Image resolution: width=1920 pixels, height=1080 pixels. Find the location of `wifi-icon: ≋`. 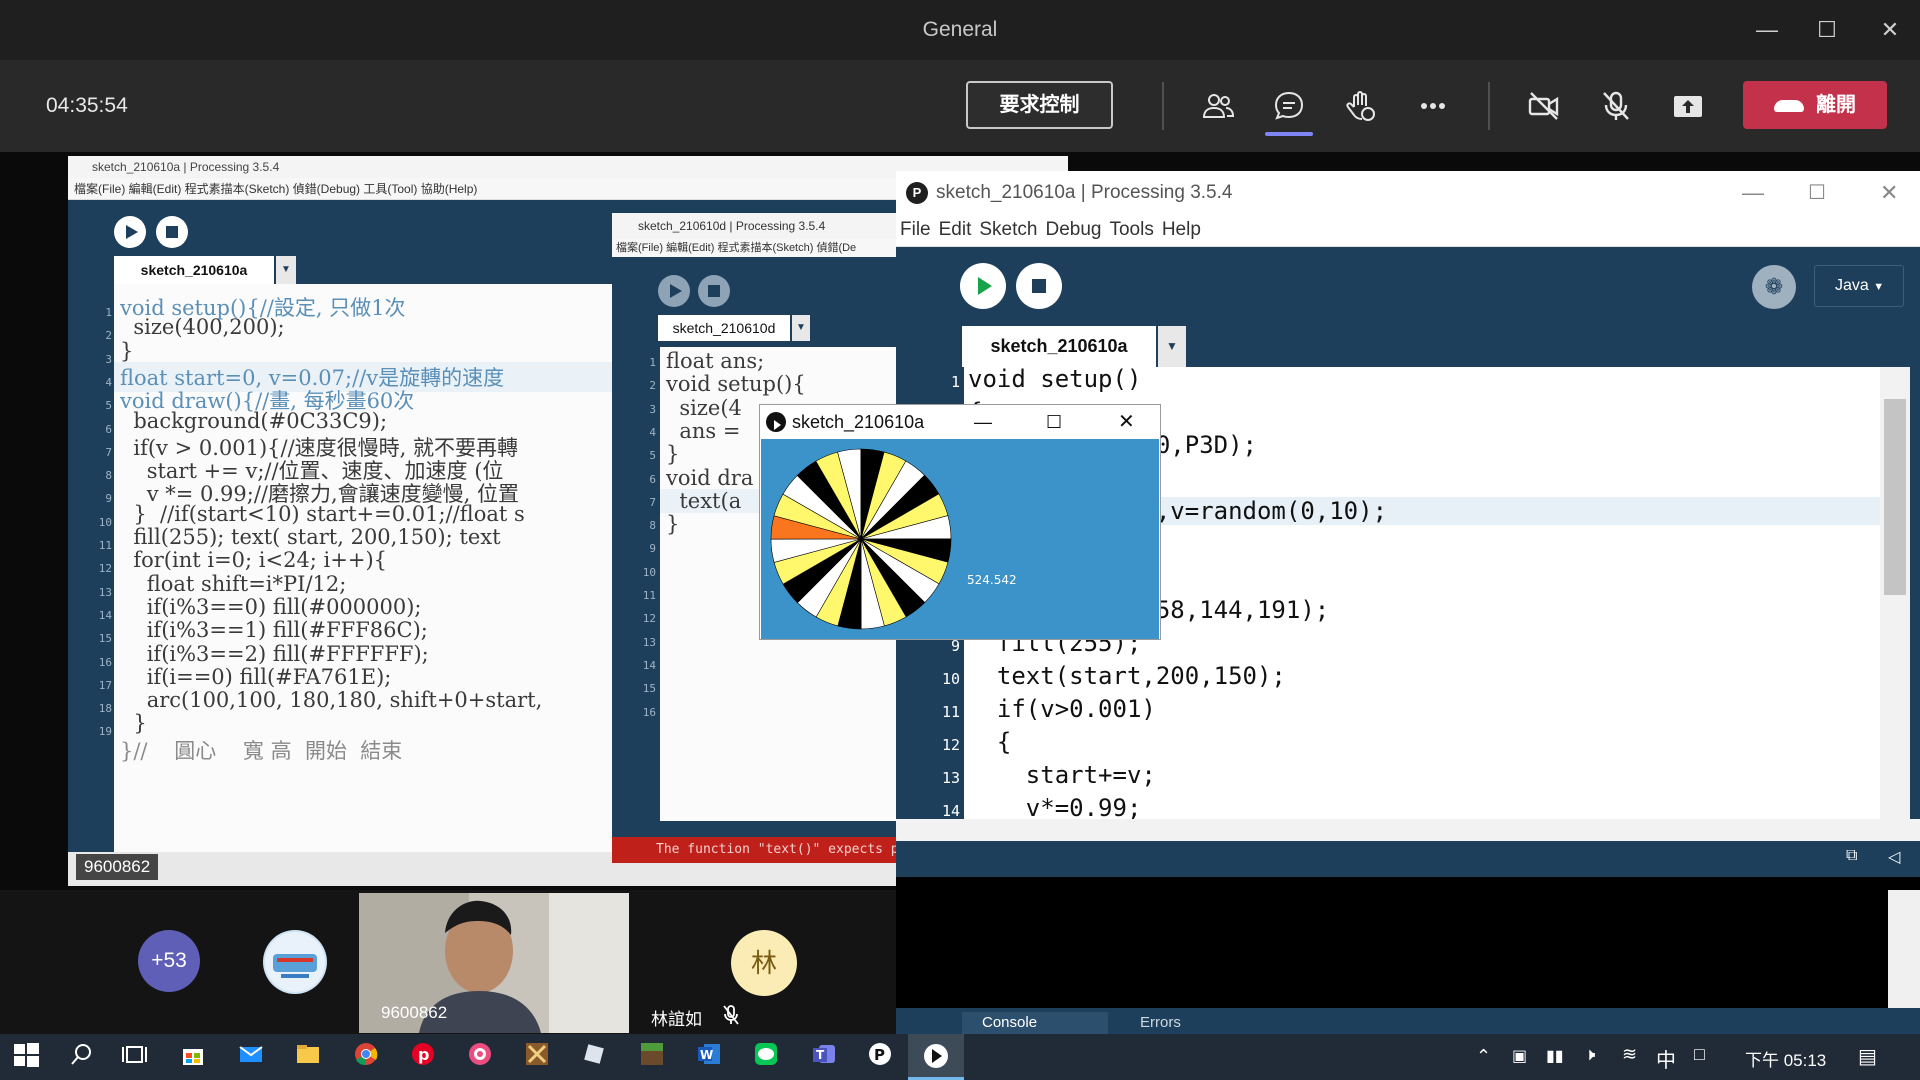

wifi-icon: ≋ is located at coordinates (1629, 1054).